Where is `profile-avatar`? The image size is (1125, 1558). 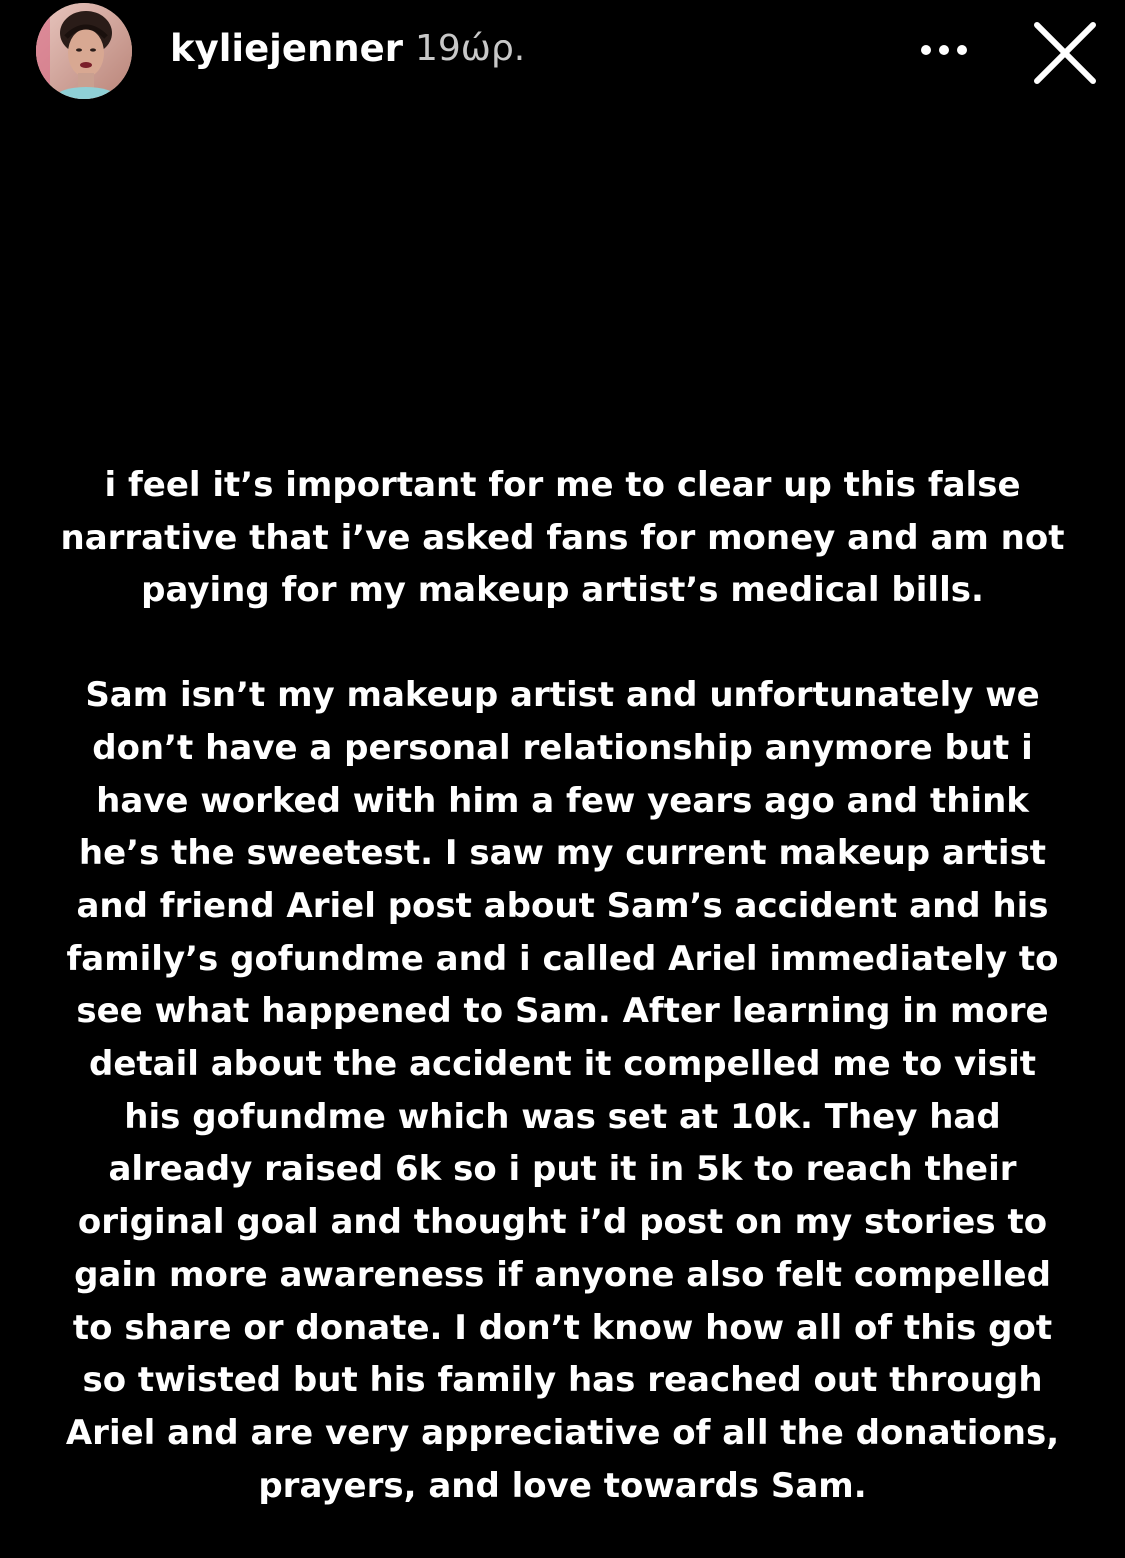 profile-avatar is located at coordinates (84, 51).